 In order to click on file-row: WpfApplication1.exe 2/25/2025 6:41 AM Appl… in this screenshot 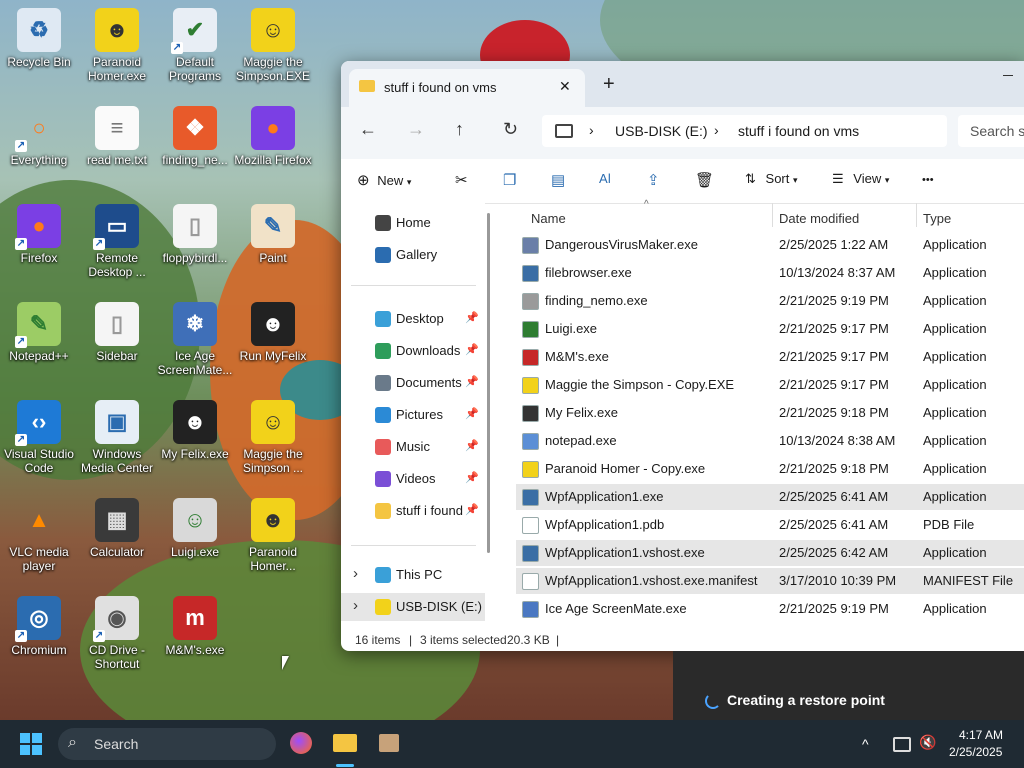, I will do `click(770, 497)`.